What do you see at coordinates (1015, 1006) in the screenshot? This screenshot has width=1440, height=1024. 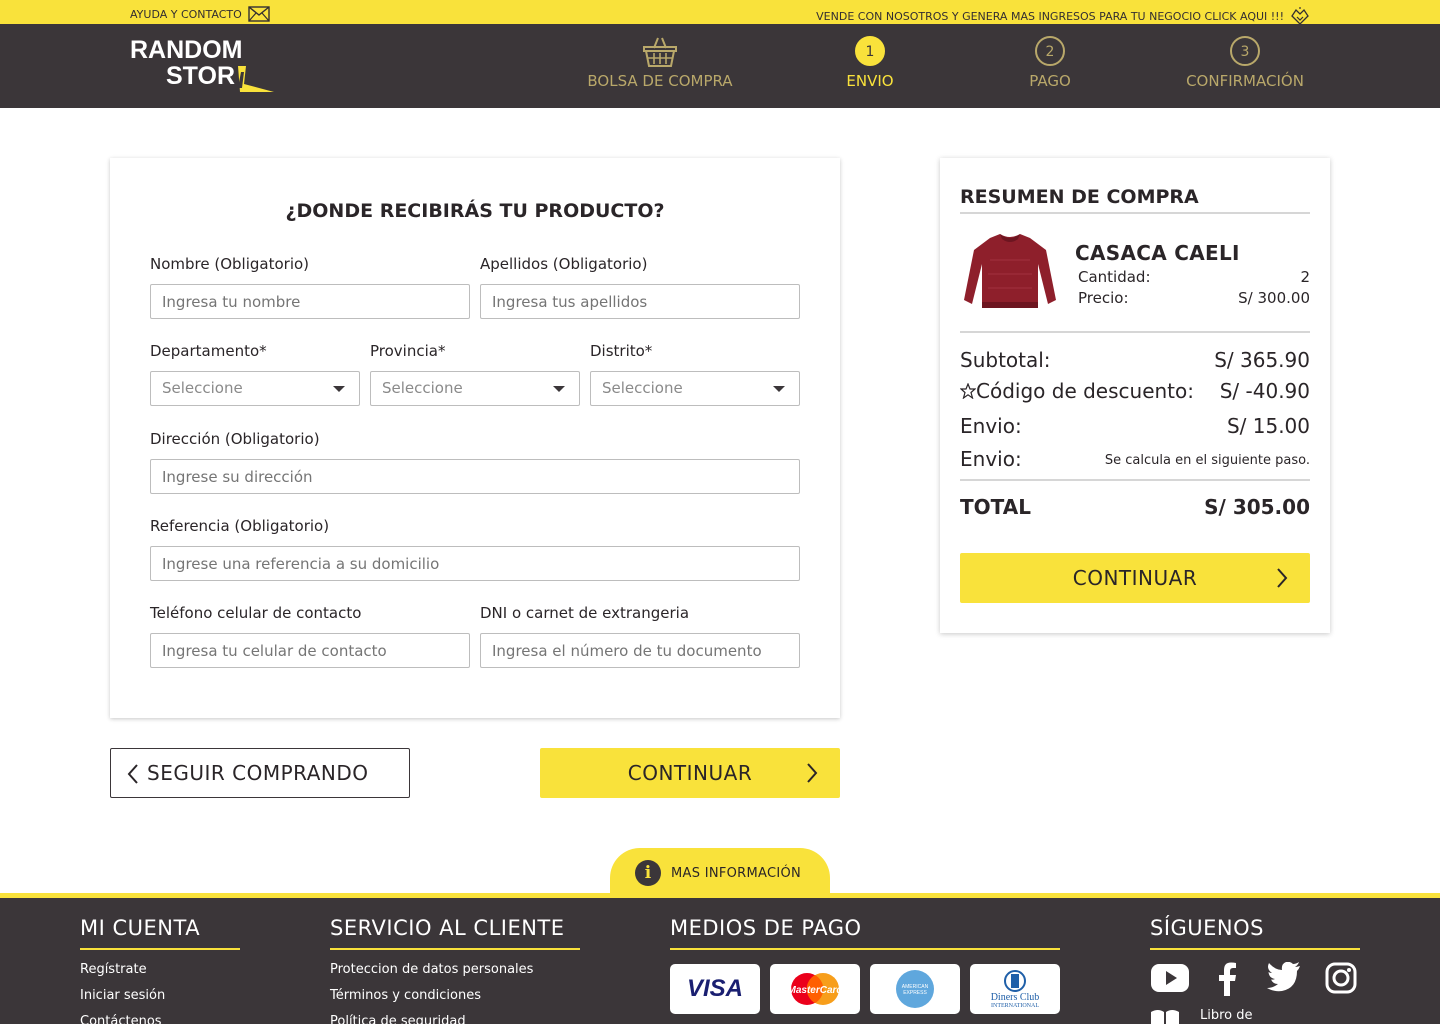 I see `svg-text: INTERNATIONAL` at bounding box center [1015, 1006].